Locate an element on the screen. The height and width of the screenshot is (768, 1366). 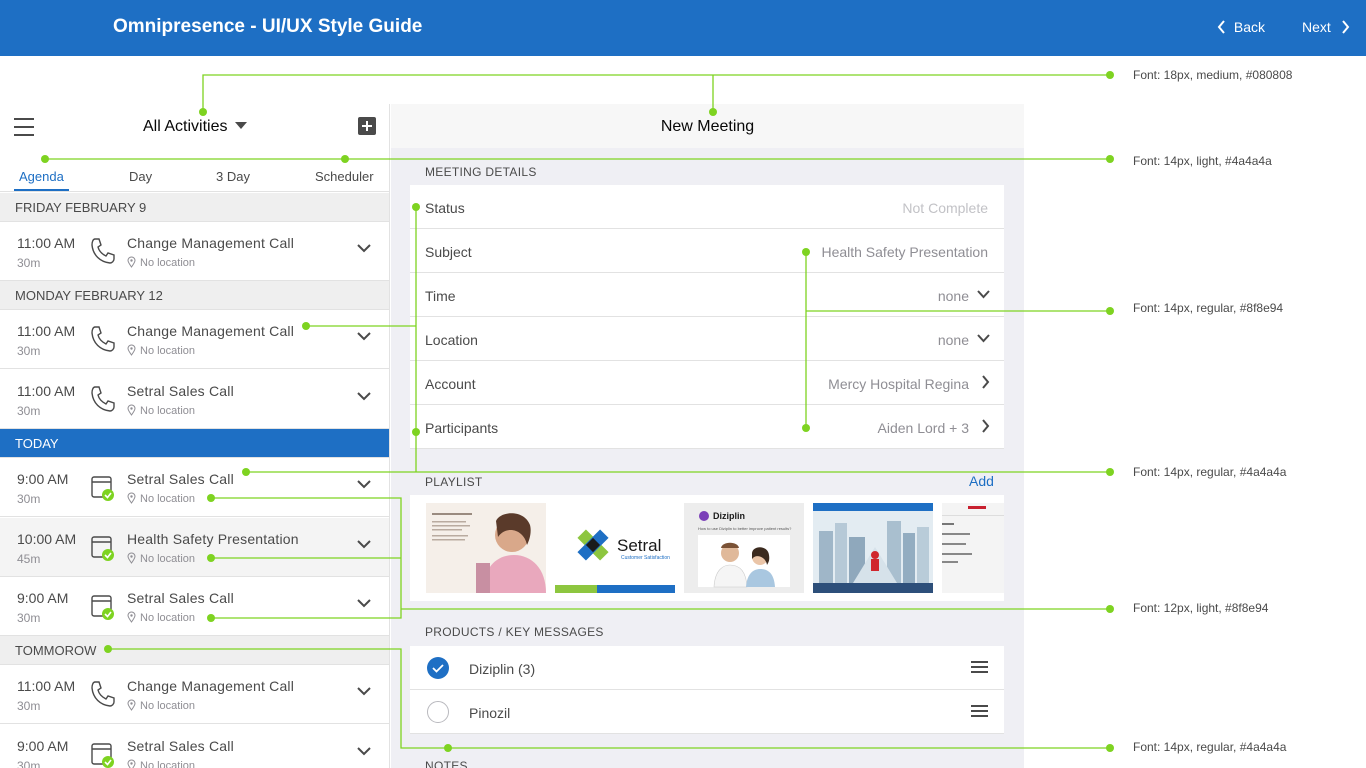
notes-header: NOTES is located at coordinates (446, 763).